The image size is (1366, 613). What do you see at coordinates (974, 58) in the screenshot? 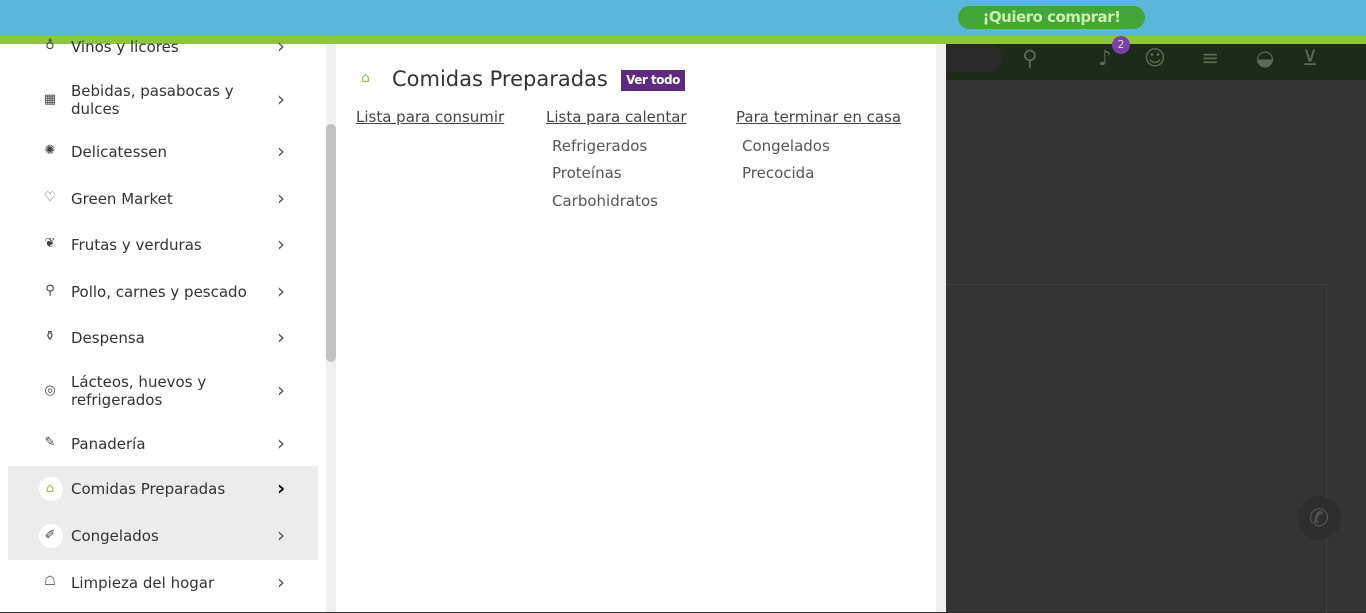
I see `search-input` at bounding box center [974, 58].